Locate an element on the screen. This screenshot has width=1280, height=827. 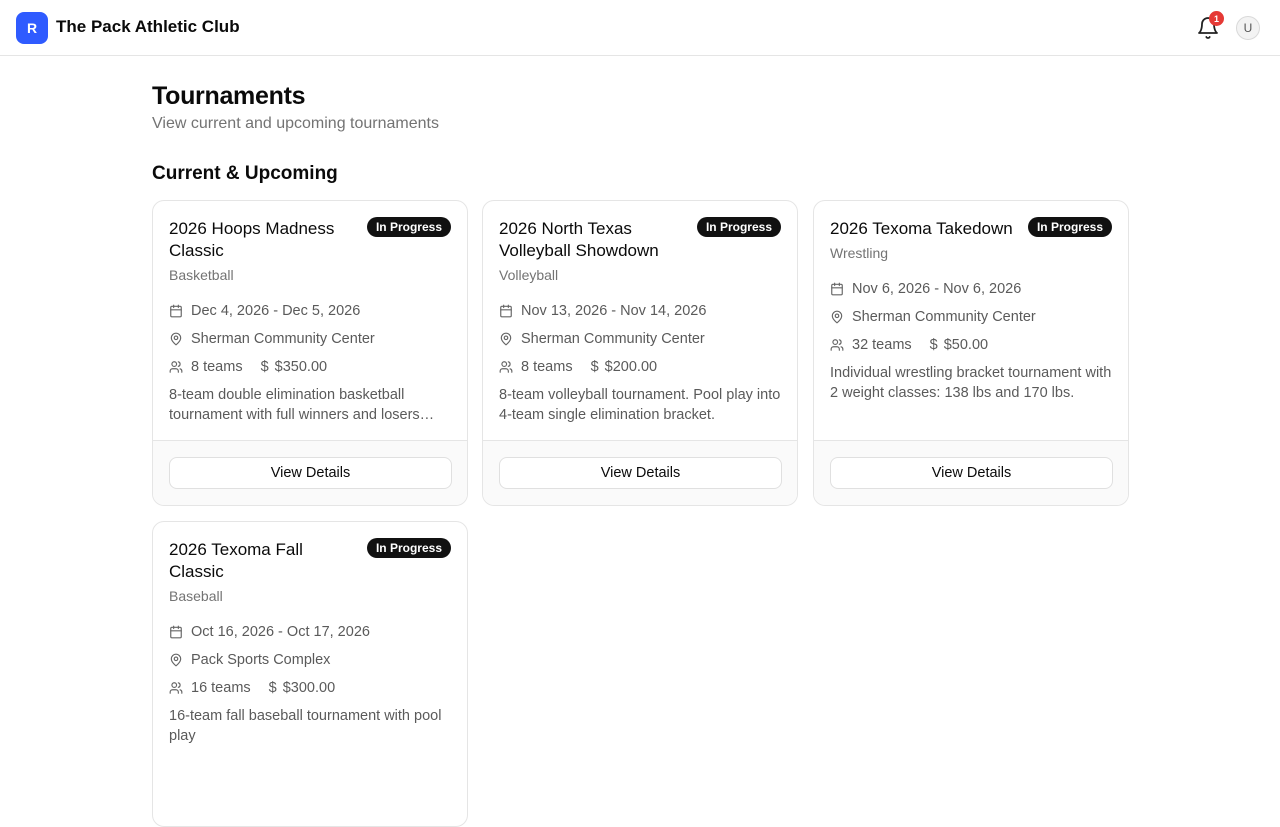
page-subtitle: View current and upcoming tournaments is located at coordinates (295, 123).